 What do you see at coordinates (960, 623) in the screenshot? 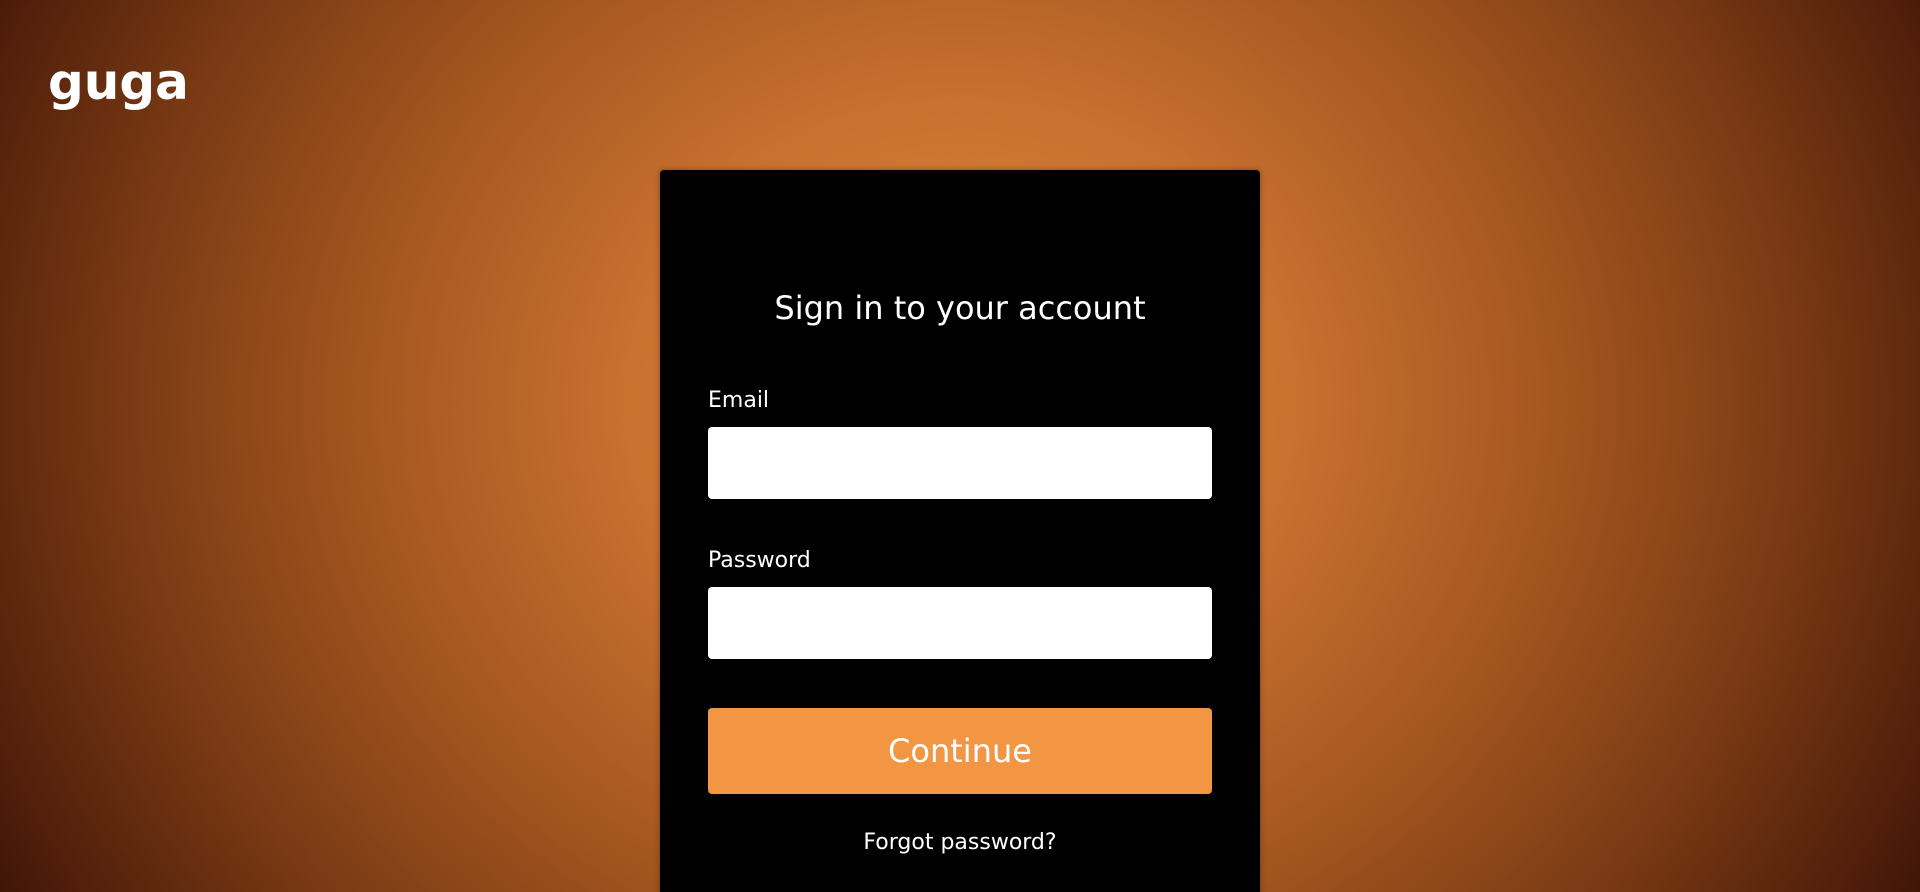
I see `password-input` at bounding box center [960, 623].